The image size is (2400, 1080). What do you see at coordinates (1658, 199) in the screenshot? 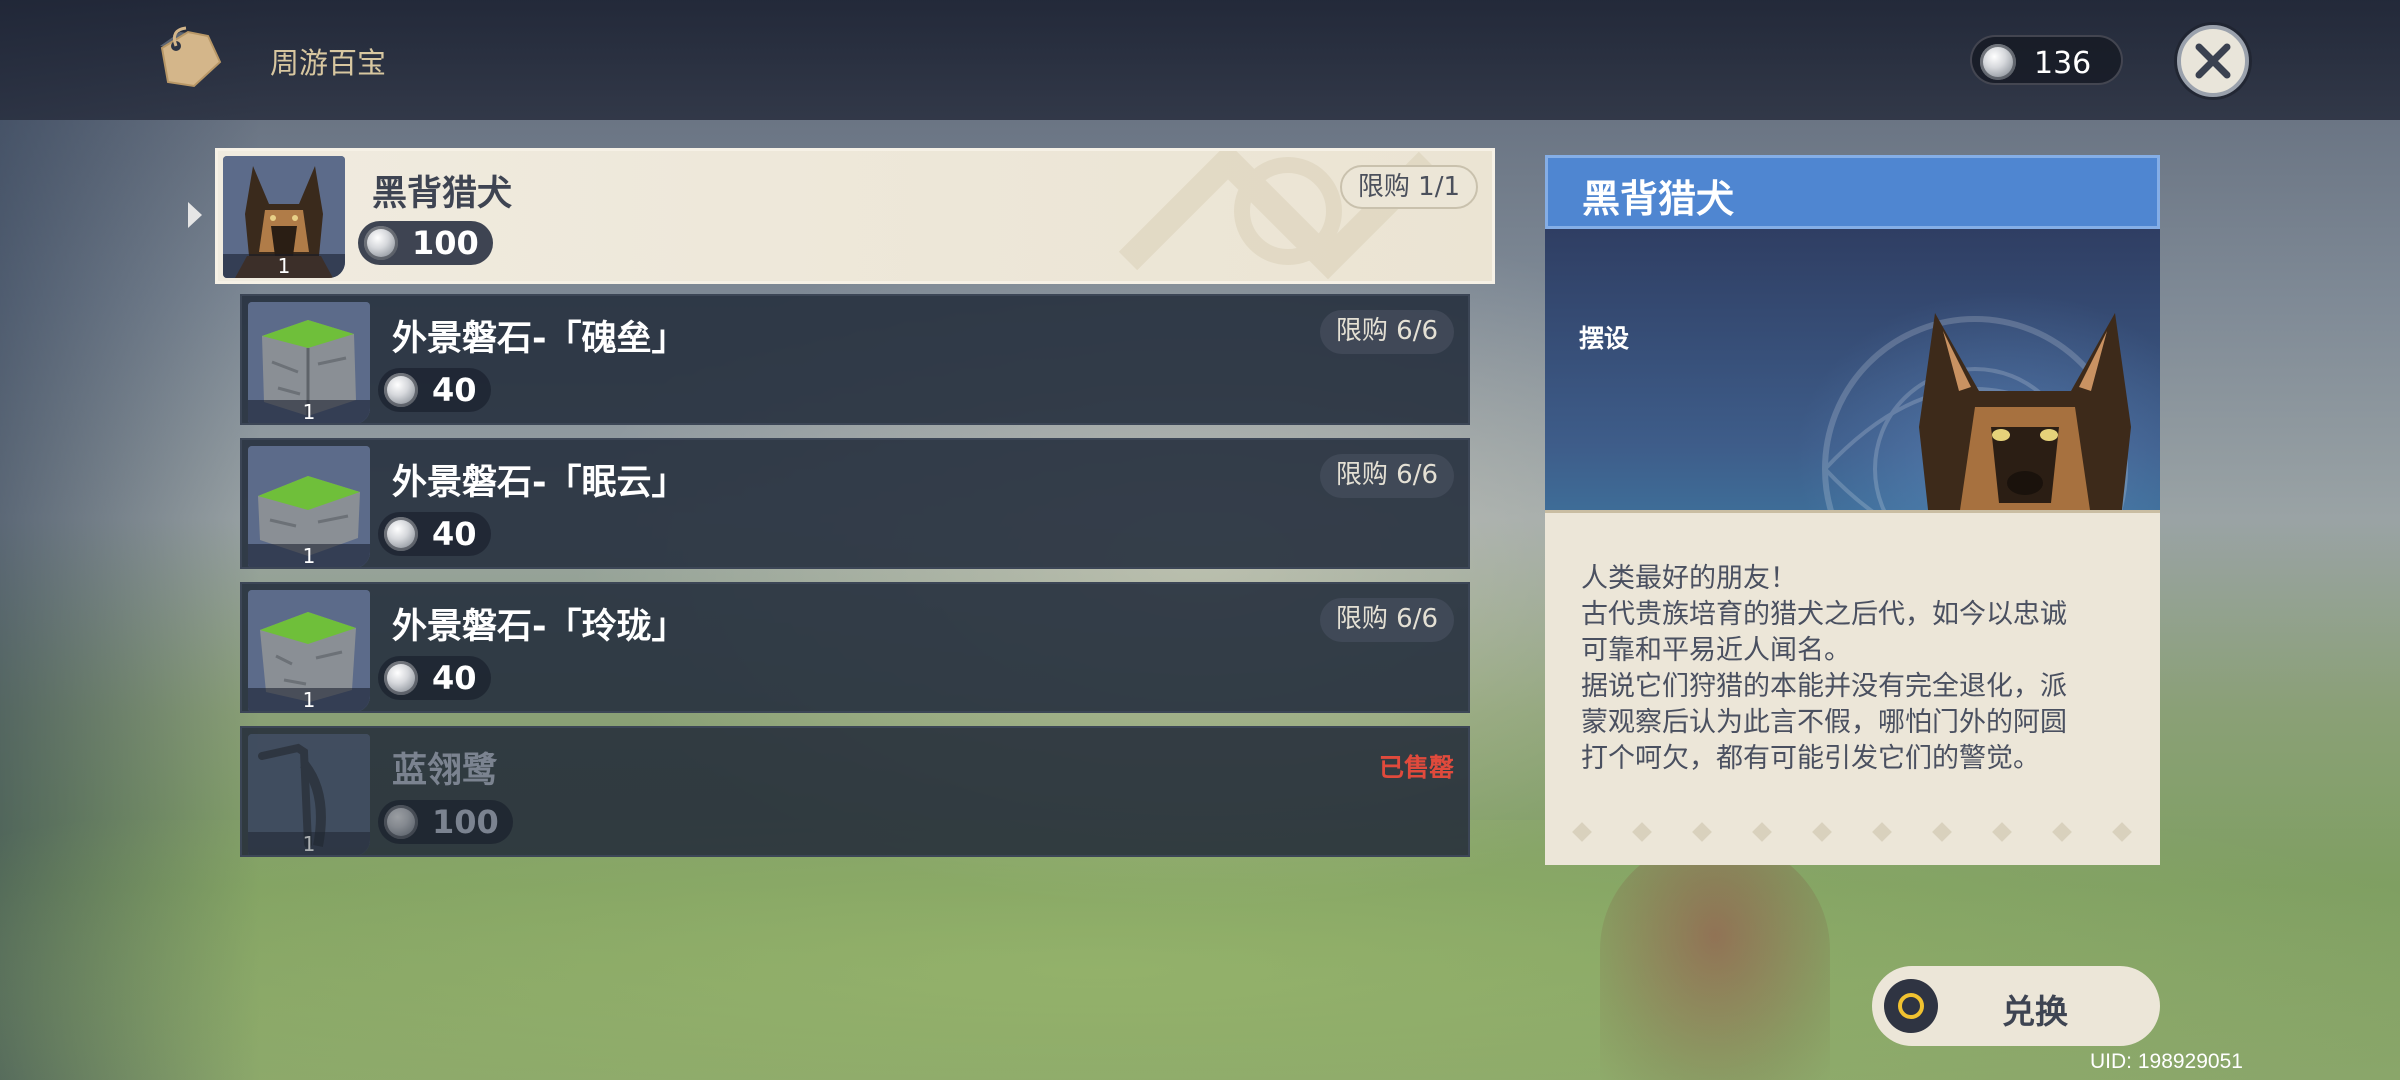
I see `detail-title: 黑背猎犬` at bounding box center [1658, 199].